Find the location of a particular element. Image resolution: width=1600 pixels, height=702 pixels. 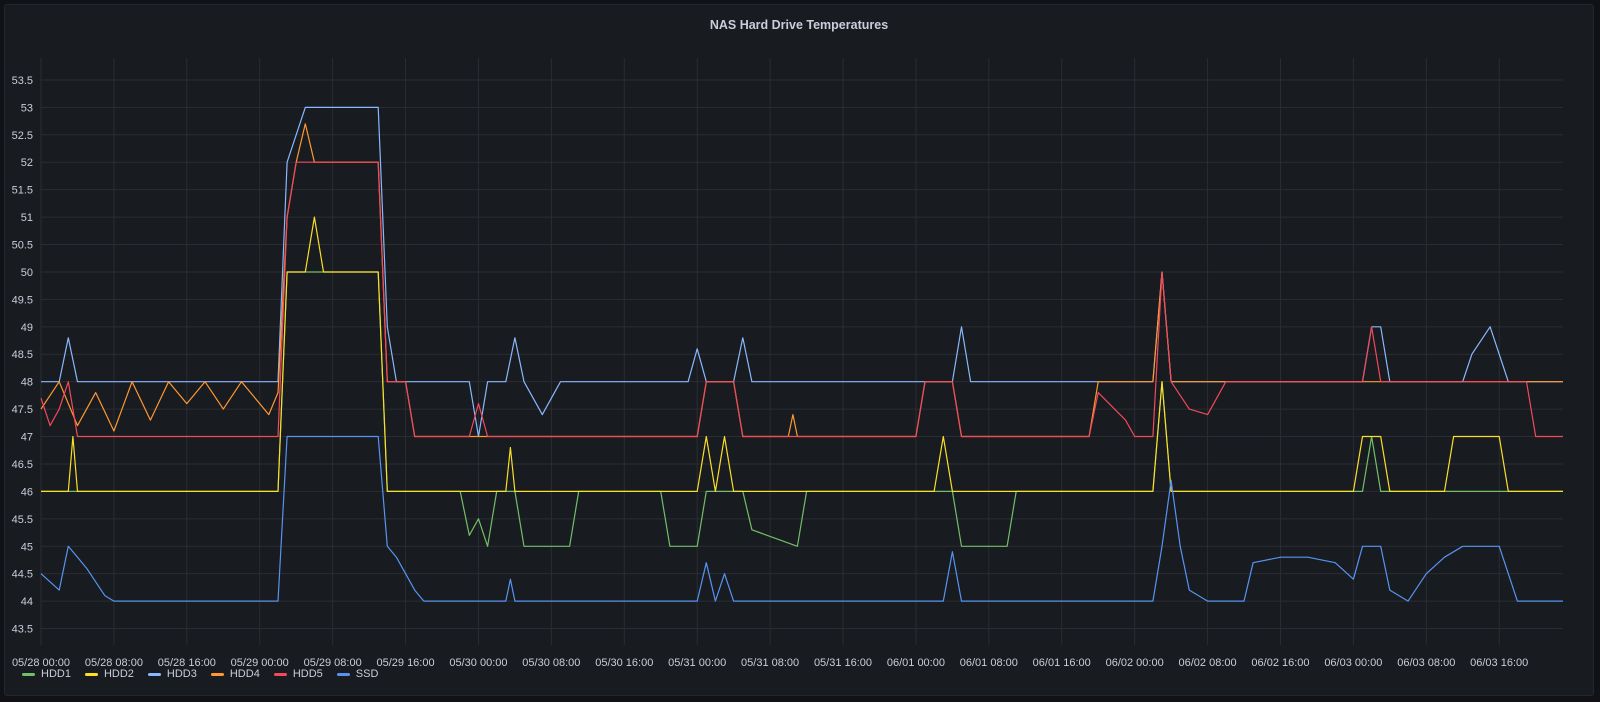

legend-item-ssd: SSD is located at coordinates (357, 674).